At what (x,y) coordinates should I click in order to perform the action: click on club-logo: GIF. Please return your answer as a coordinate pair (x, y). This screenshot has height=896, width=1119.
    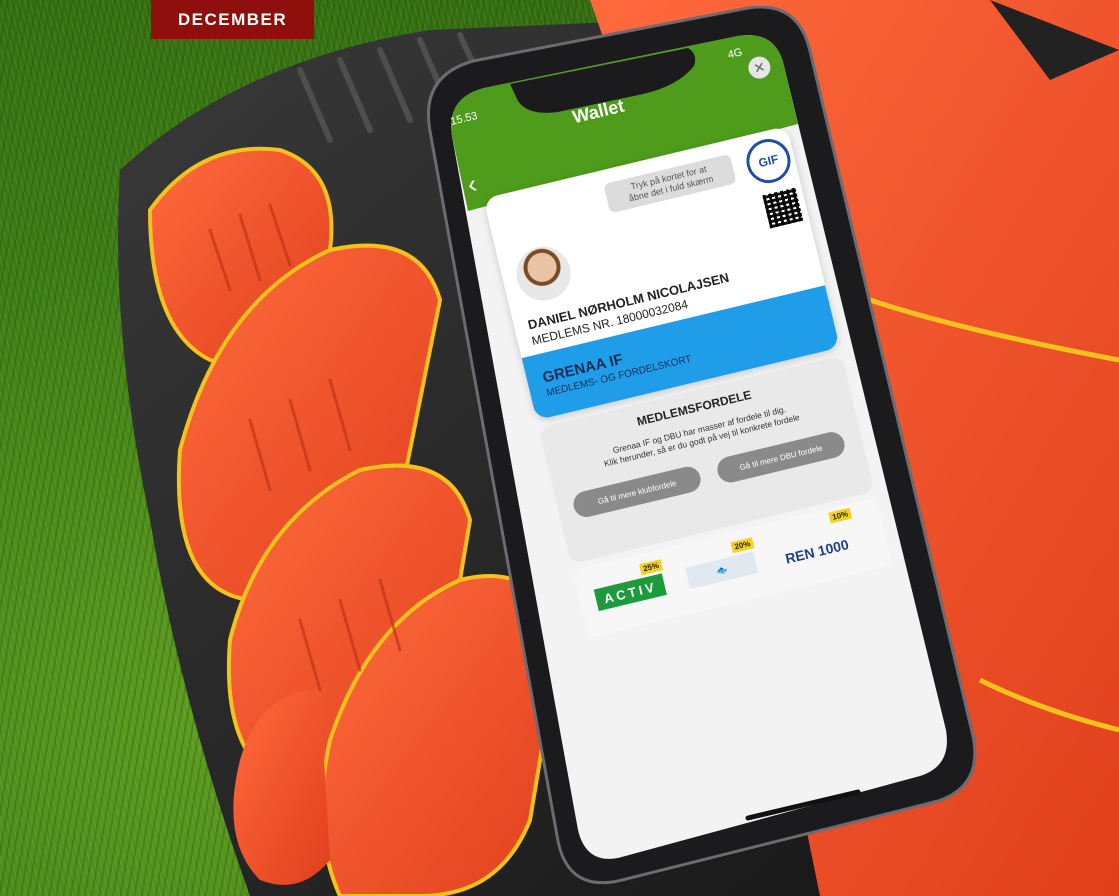
    Looking at the image, I should click on (768, 161).